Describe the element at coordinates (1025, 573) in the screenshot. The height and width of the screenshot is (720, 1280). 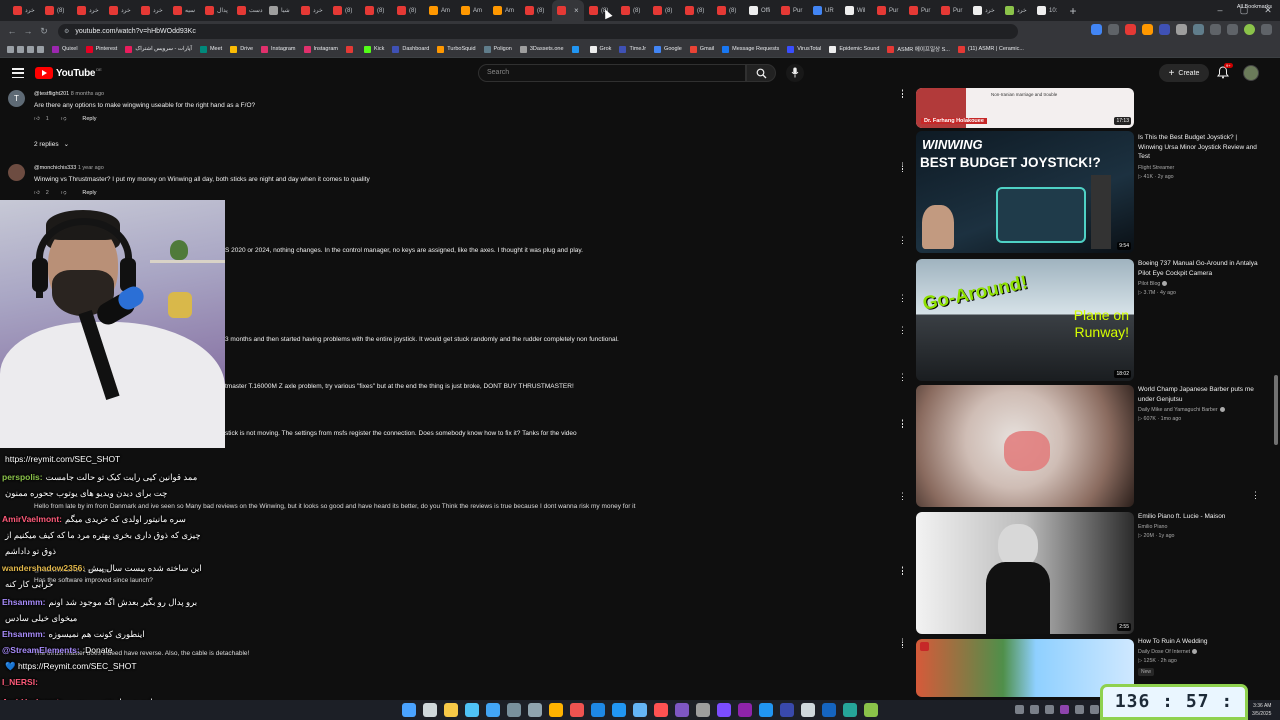
I see `video-thumbnail: 2:55` at that location.